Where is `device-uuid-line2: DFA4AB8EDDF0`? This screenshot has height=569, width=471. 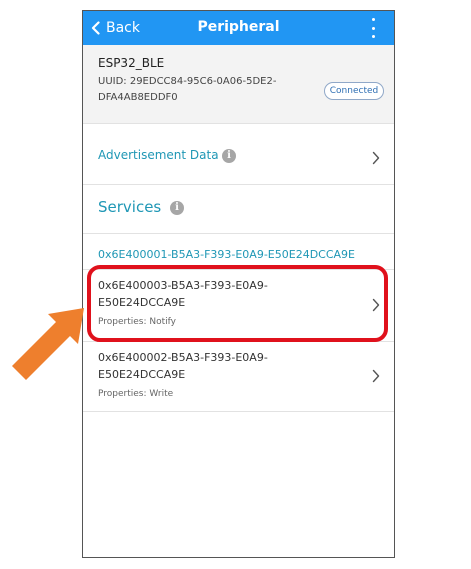 device-uuid-line2: DFA4AB8EDDF0 is located at coordinates (138, 97).